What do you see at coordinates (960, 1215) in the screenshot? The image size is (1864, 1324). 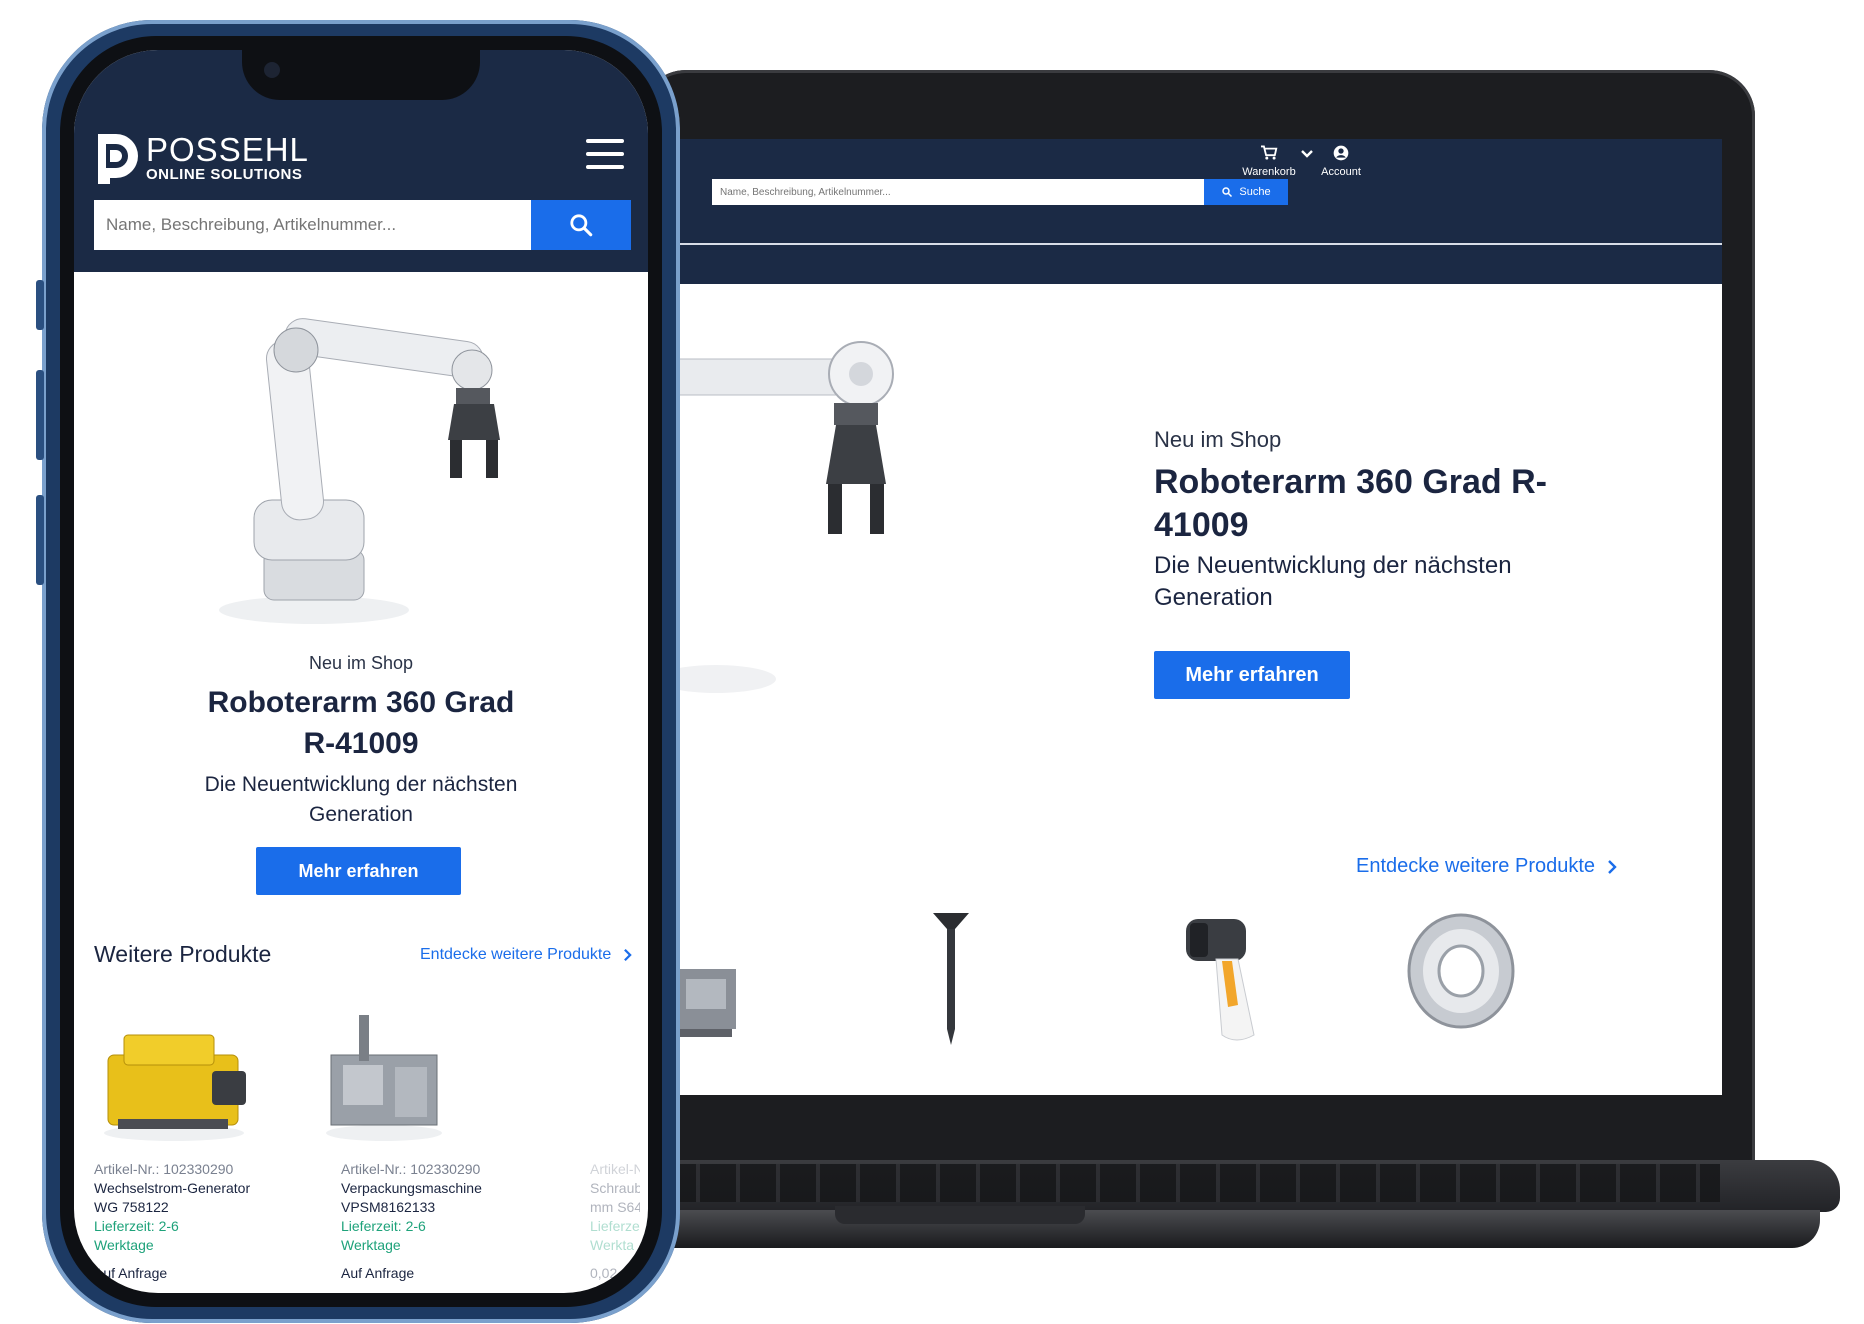 I see `laptop-trackpad-notch` at bounding box center [960, 1215].